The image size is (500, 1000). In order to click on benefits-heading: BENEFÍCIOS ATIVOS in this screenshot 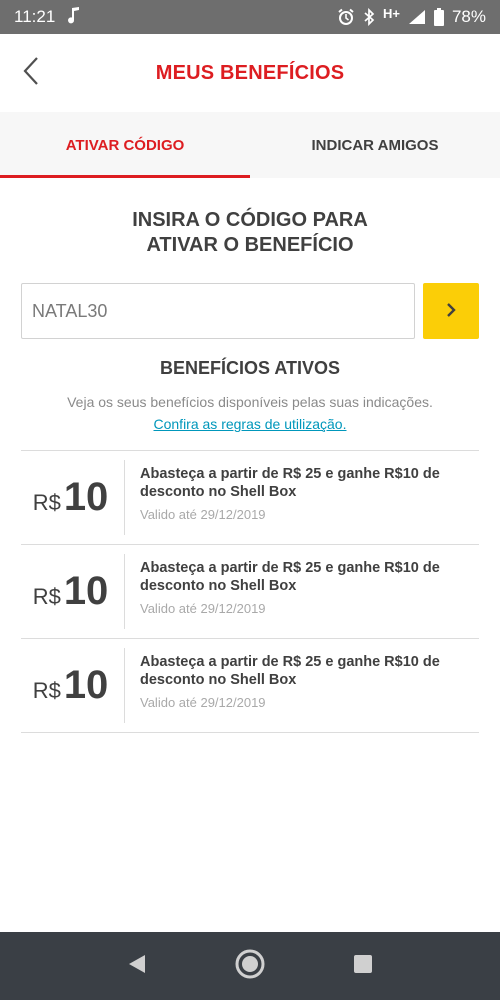, I will do `click(250, 368)`.